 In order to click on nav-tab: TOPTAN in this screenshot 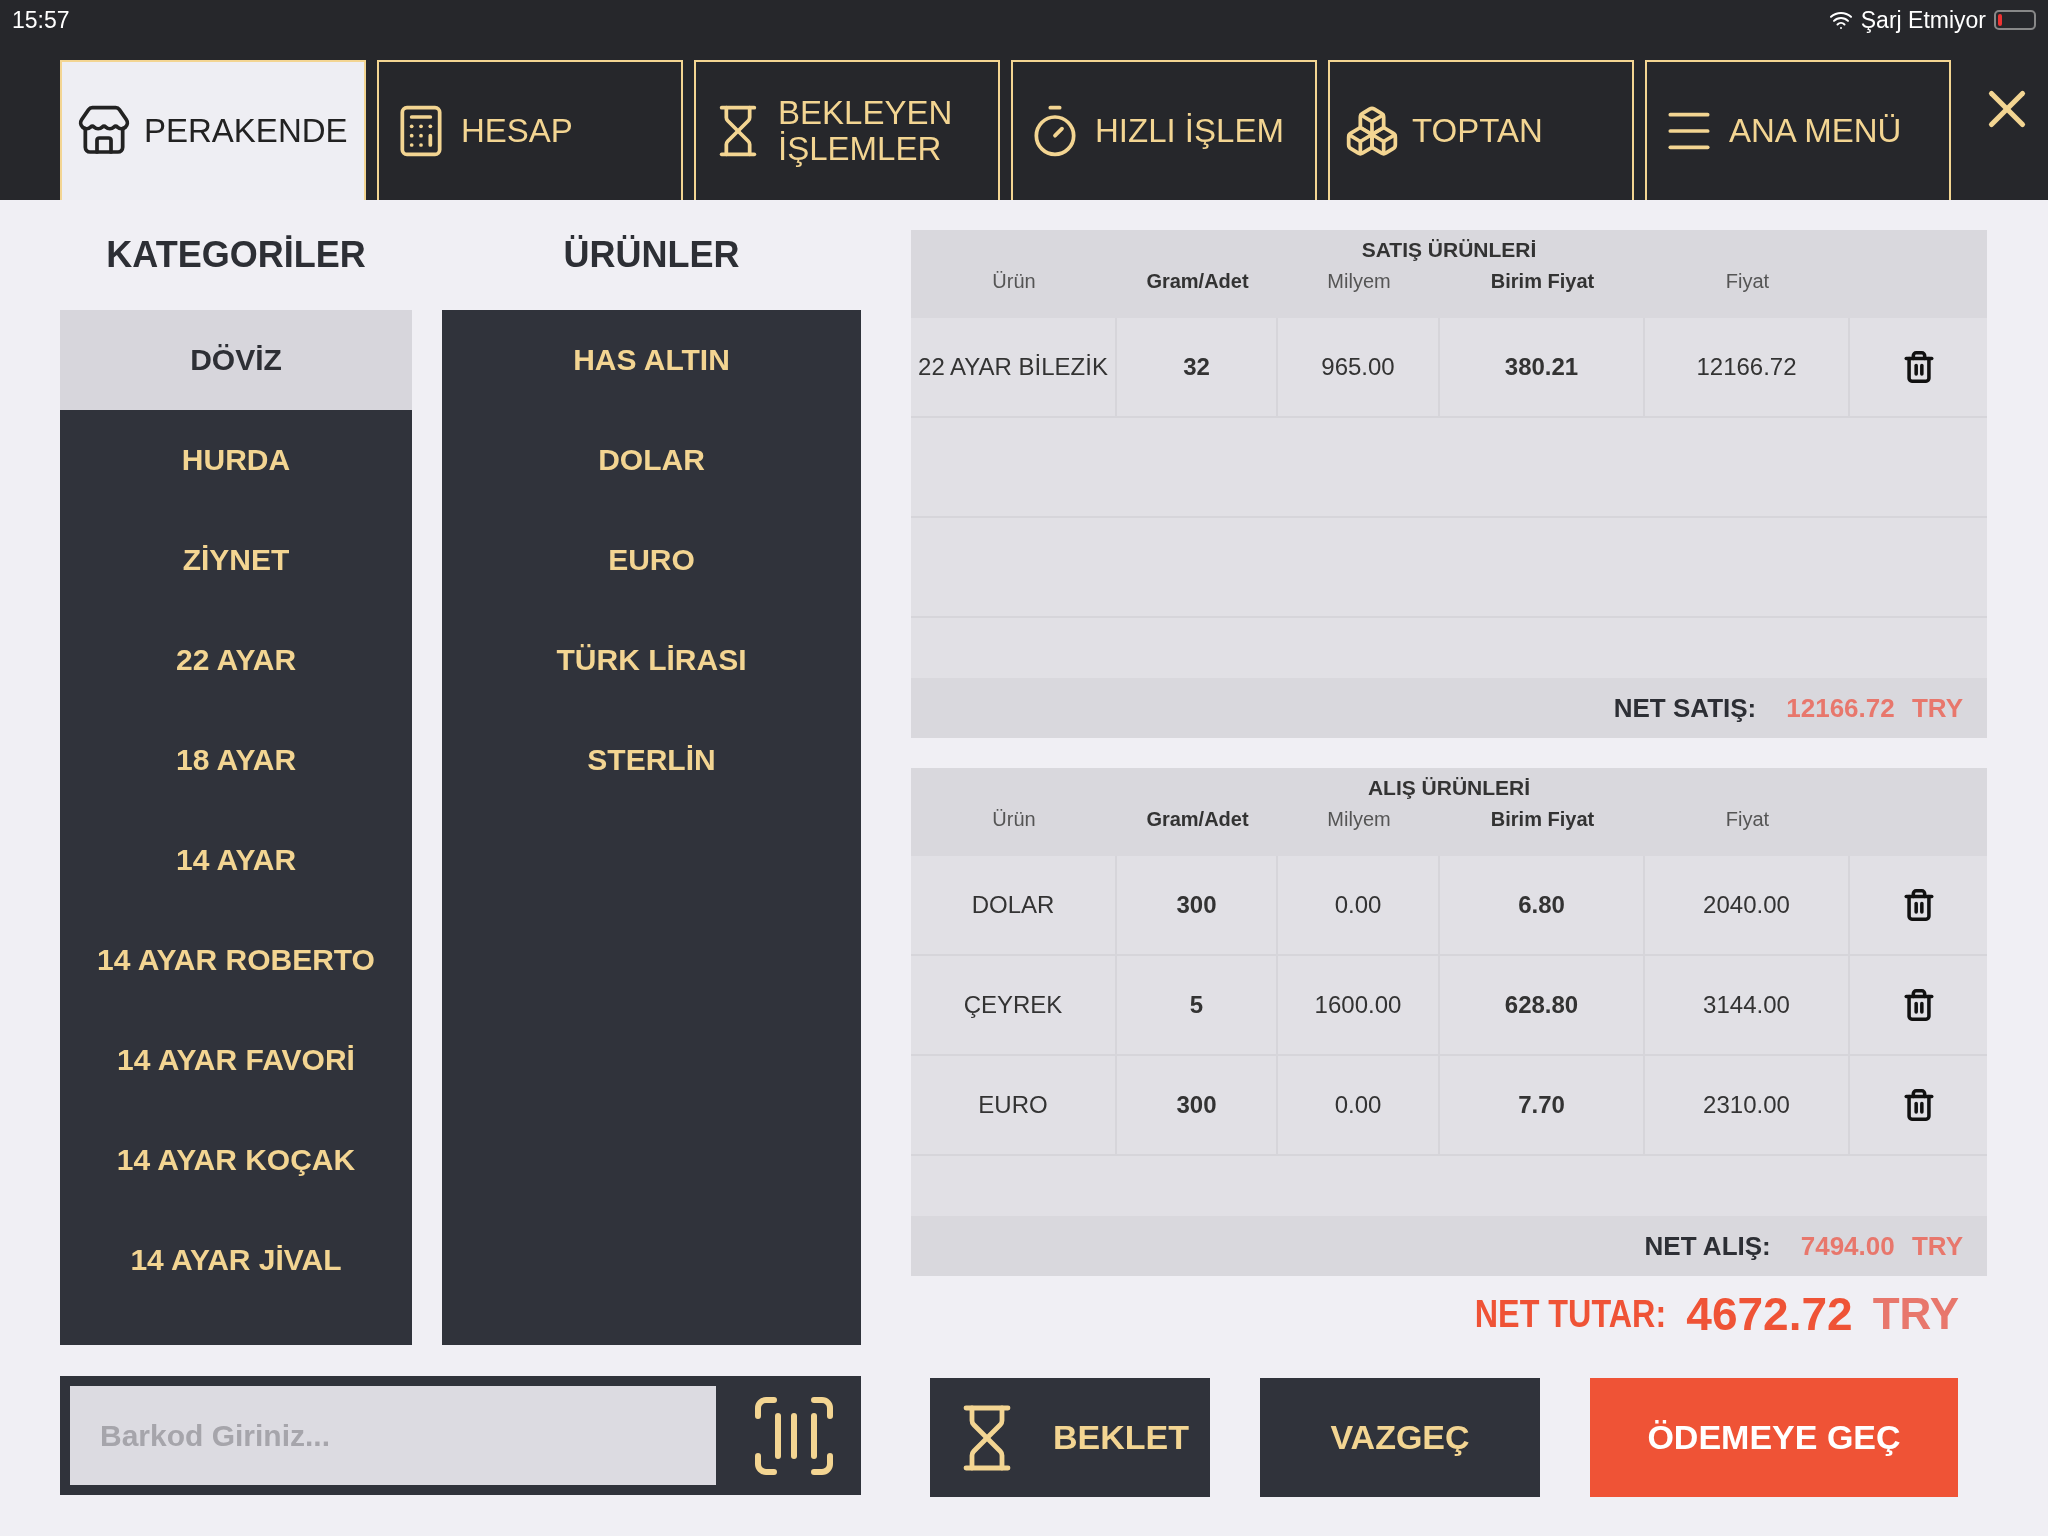, I will do `click(1481, 130)`.